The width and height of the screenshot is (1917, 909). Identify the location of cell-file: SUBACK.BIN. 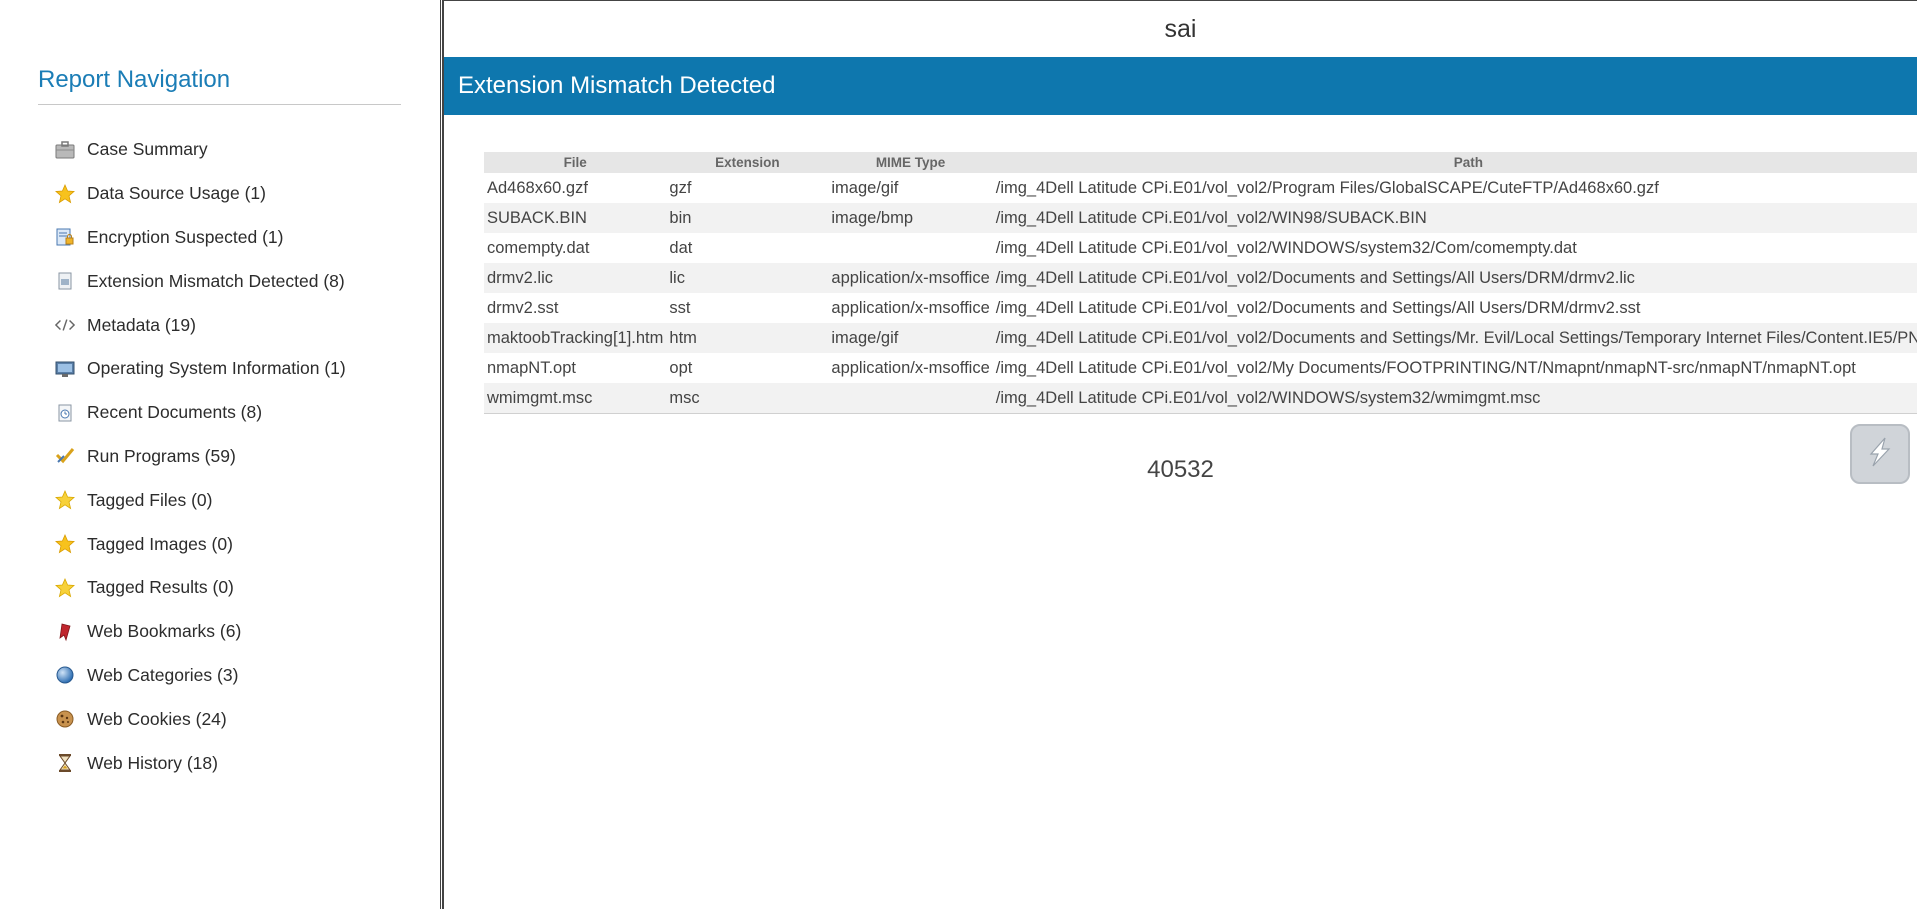
(575, 218).